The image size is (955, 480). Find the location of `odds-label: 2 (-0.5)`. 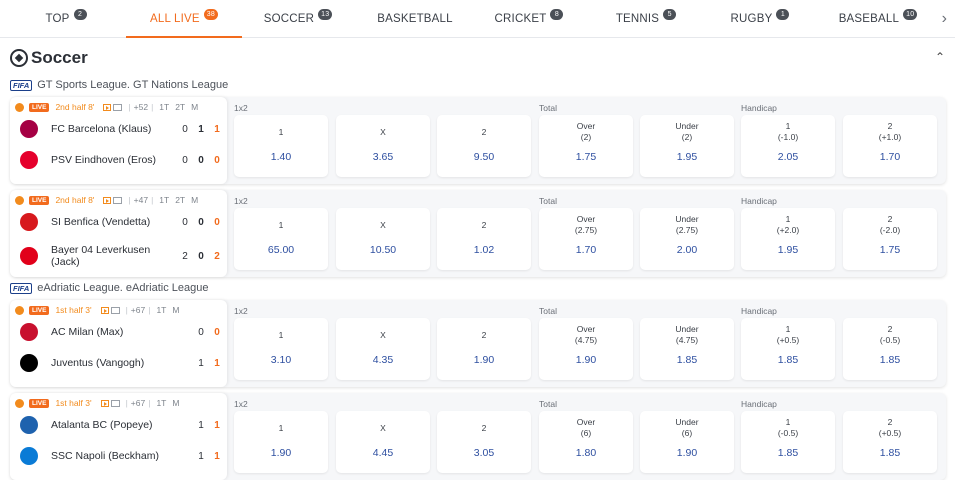

odds-label: 2 (-0.5) is located at coordinates (890, 335).